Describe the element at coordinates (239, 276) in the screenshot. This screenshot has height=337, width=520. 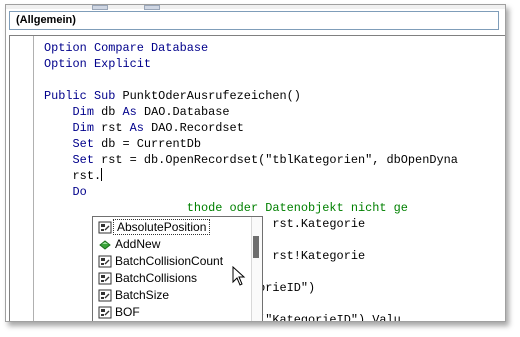
I see `mouse-pointer-icon` at that location.